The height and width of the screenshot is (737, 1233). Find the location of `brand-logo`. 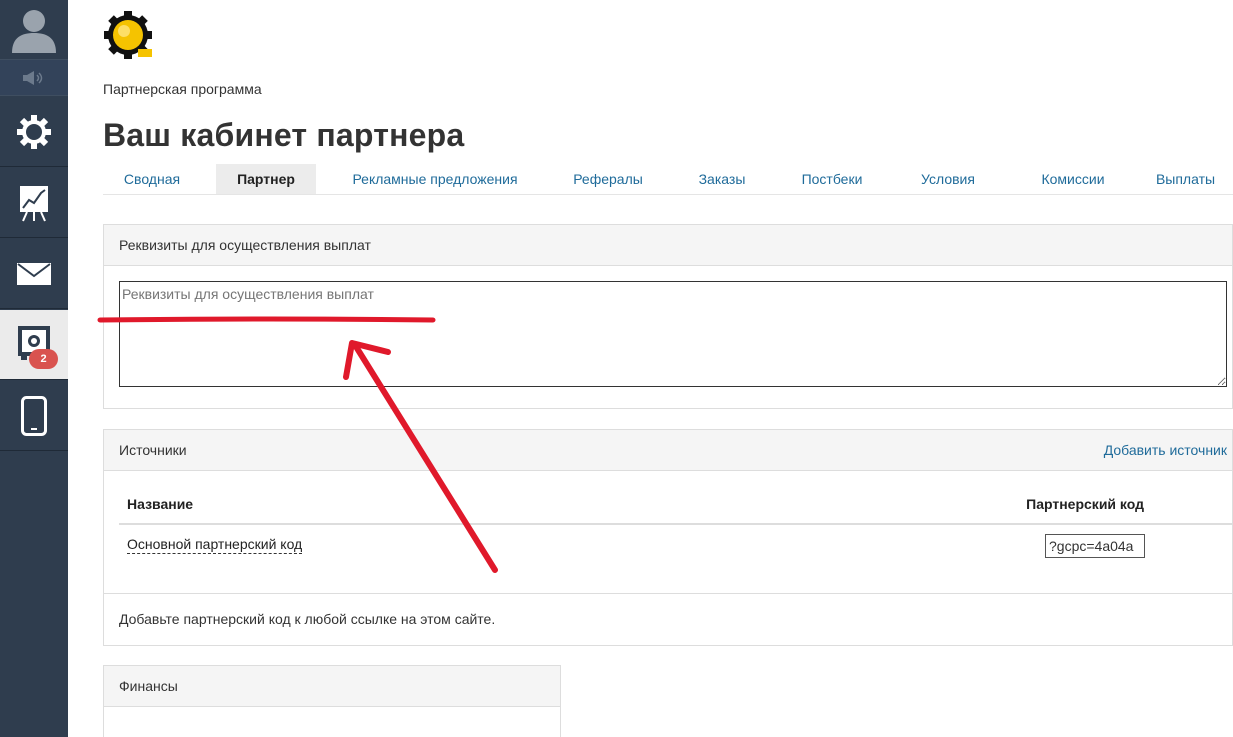

brand-logo is located at coordinates (128, 35).